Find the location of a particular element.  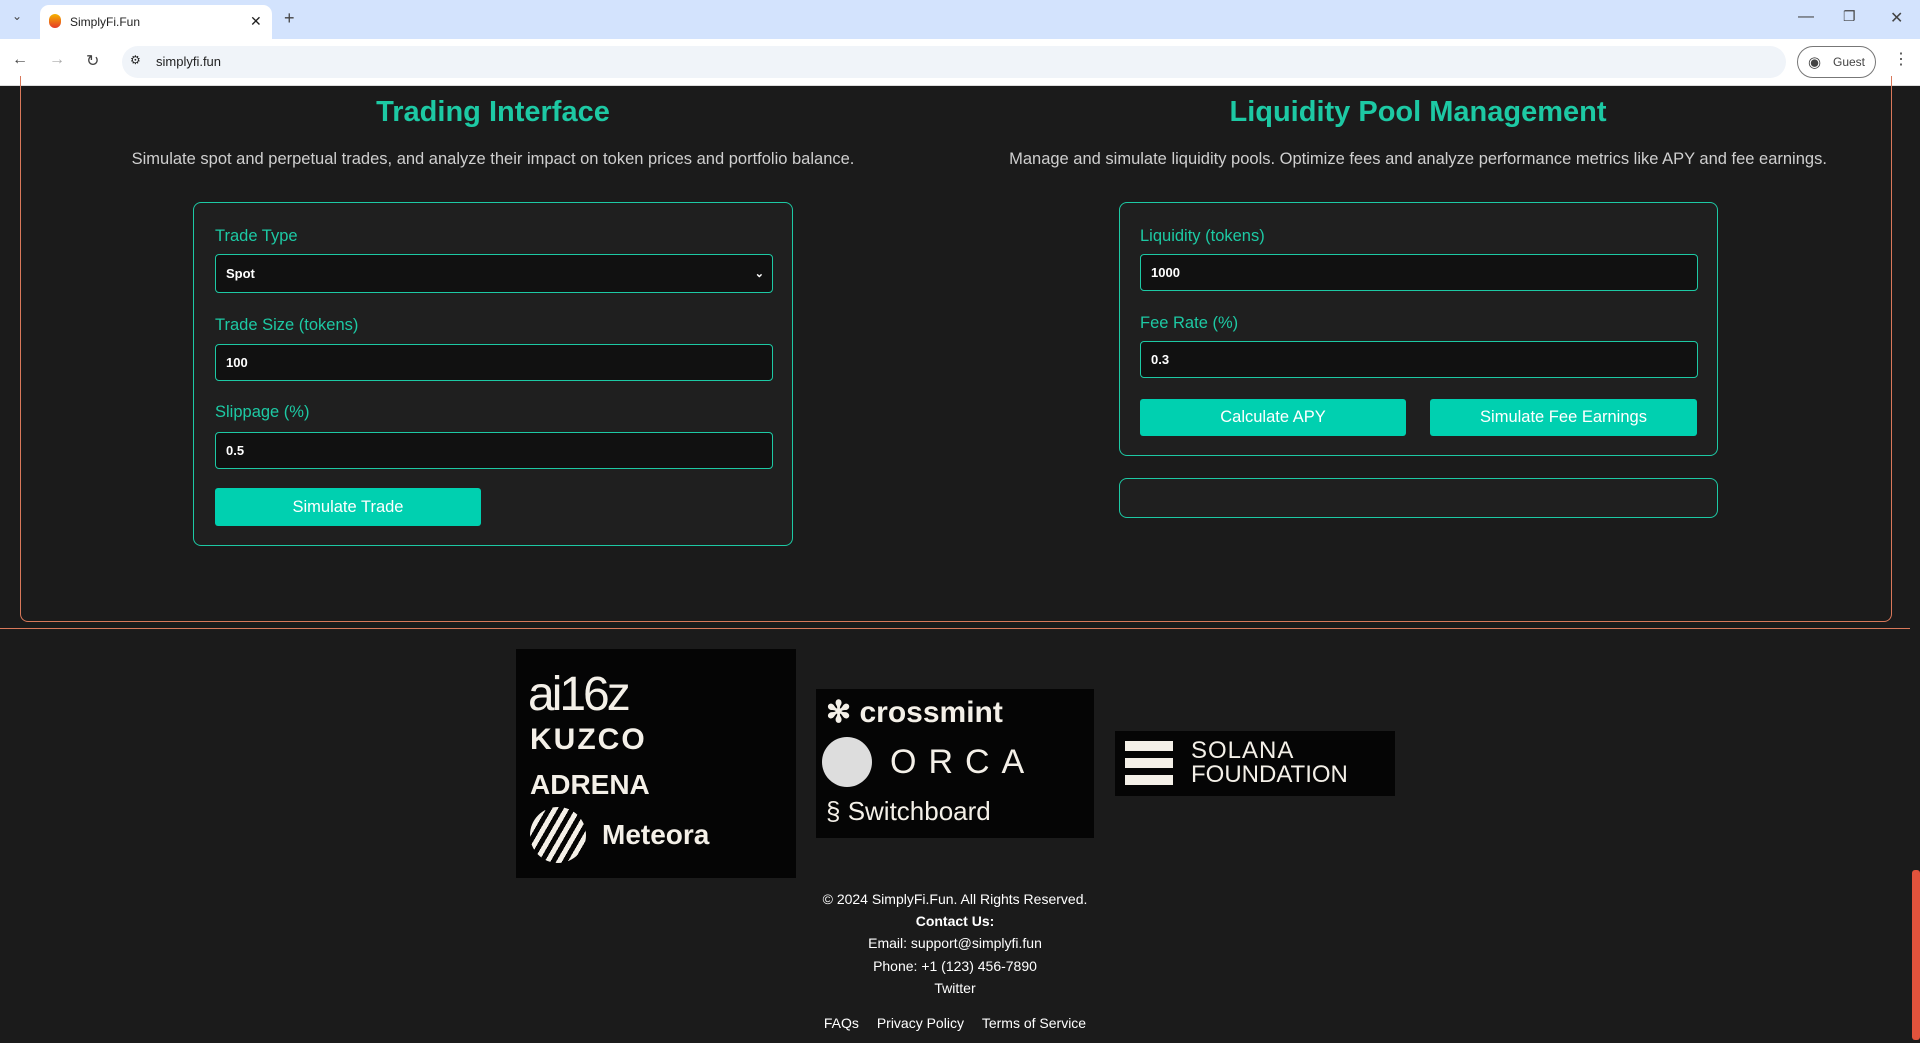

profile-icon: ◉ is located at coordinates (1815, 62).